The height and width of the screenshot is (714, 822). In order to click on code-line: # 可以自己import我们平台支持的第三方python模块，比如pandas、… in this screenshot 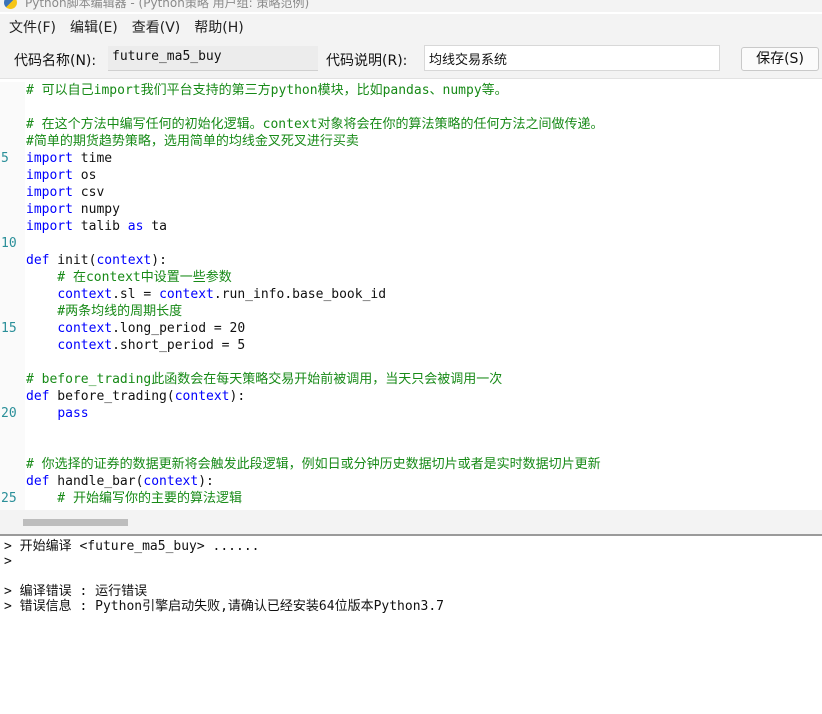, I will do `click(424, 90)`.